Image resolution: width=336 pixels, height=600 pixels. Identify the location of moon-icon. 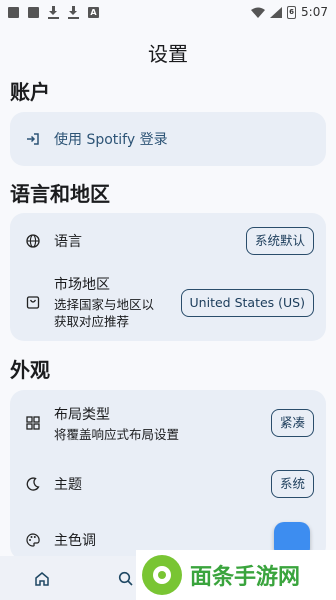
(33, 484).